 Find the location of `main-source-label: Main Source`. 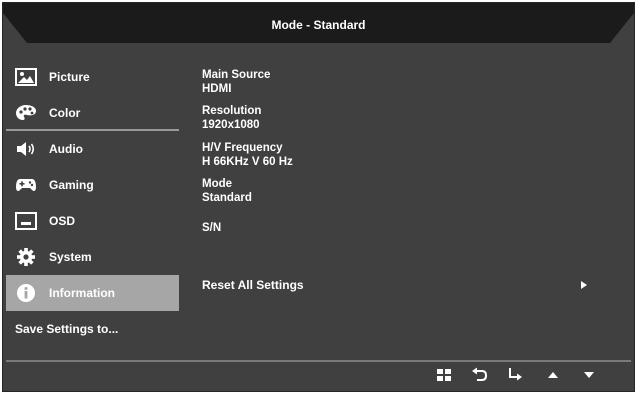

main-source-label: Main Source is located at coordinates (236, 75).